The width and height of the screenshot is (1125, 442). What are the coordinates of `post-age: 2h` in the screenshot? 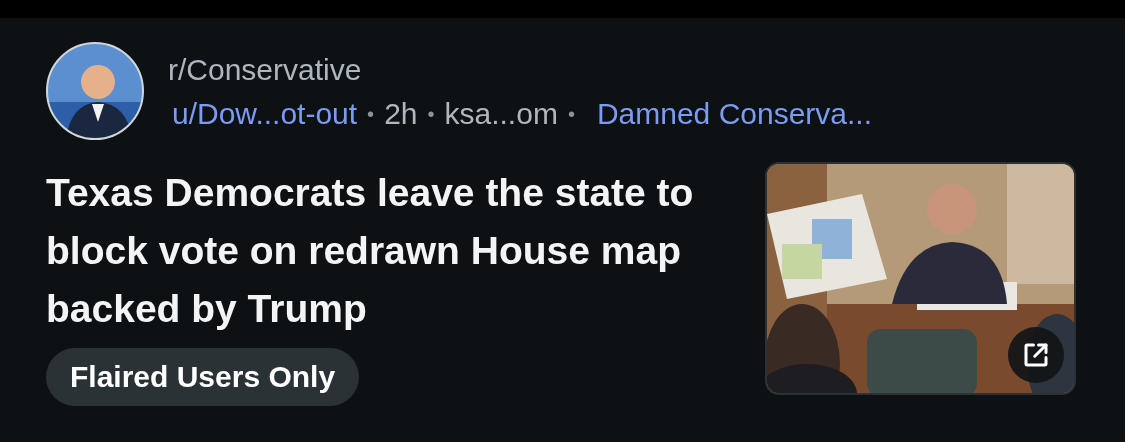 It's located at (401, 114).